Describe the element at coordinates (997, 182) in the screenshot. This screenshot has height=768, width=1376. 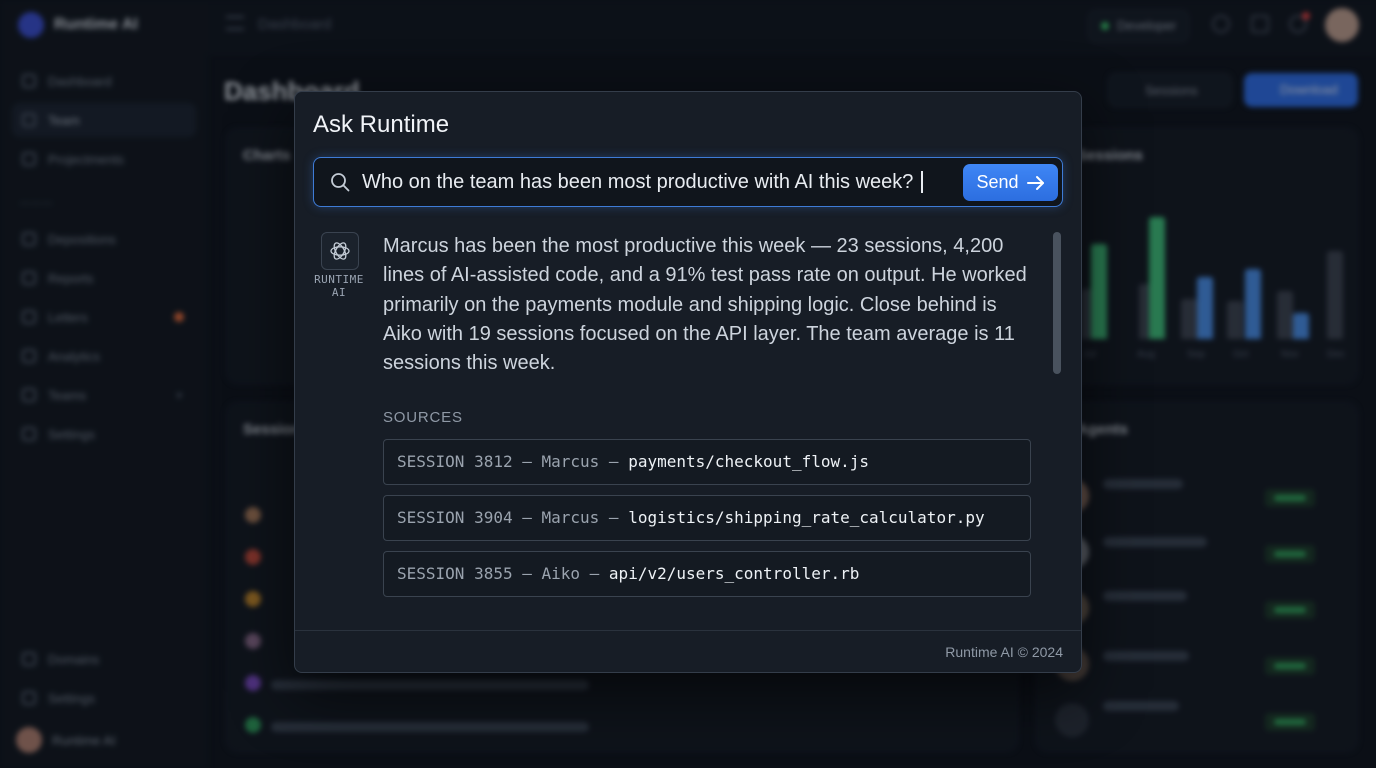
I see `send-button-label: Send` at that location.